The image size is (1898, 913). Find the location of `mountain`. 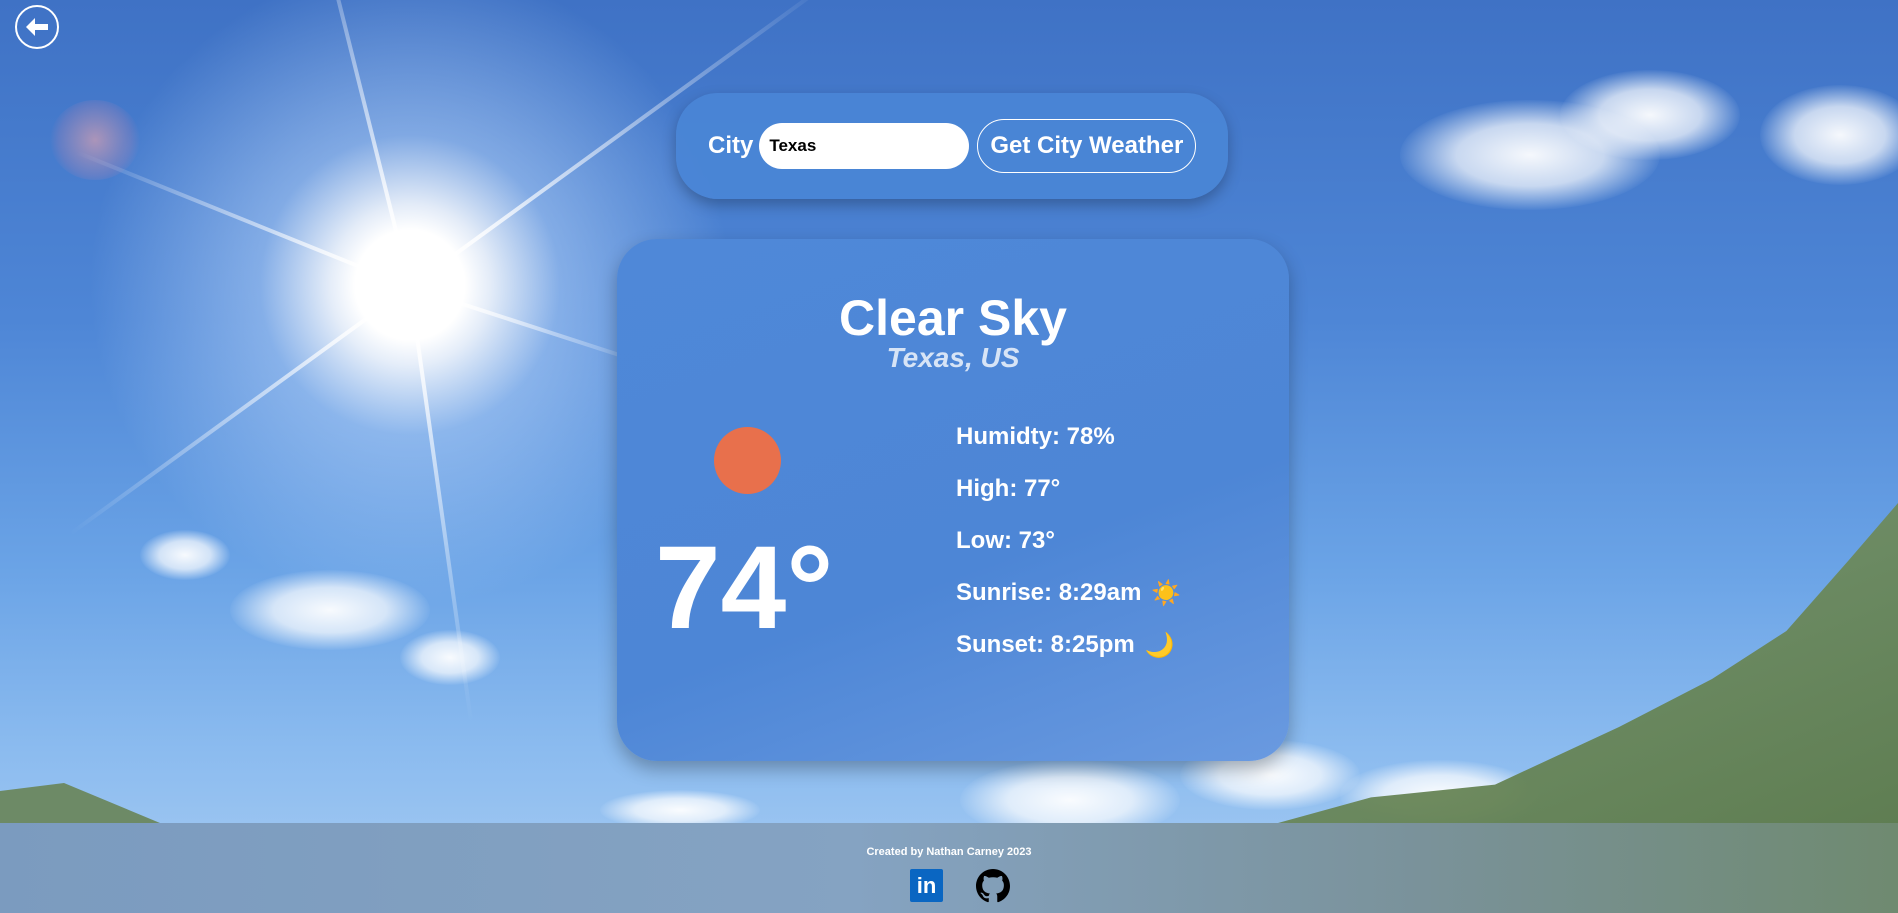

mountain is located at coordinates (80, 803).